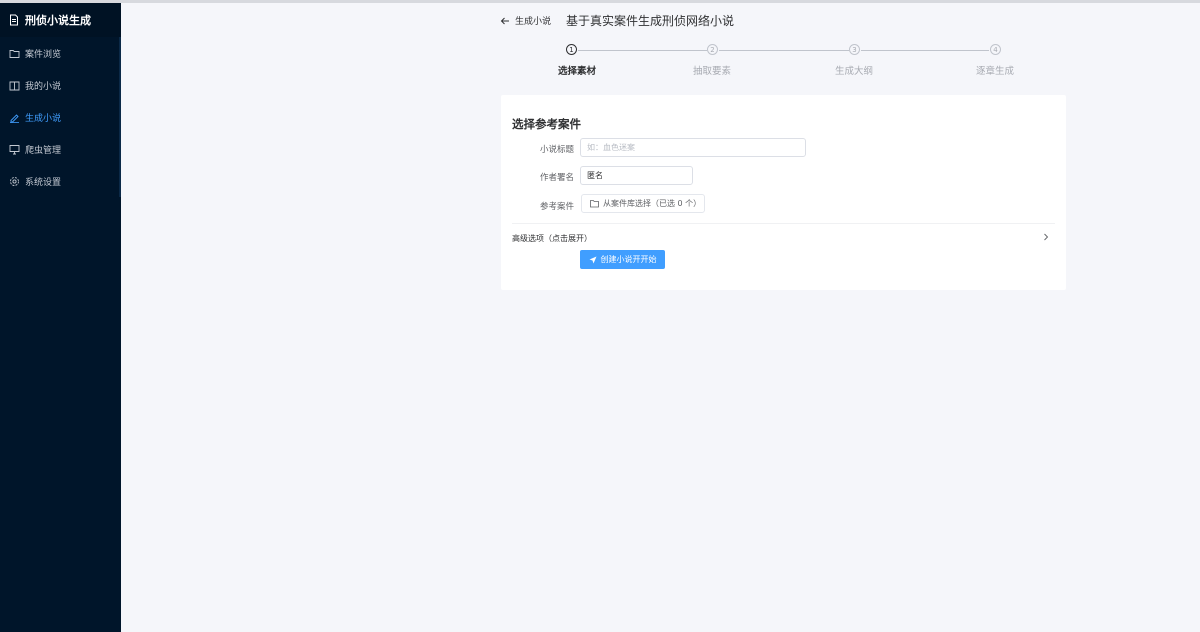 This screenshot has width=1200, height=632. What do you see at coordinates (120, 117) in the screenshot?
I see `sidebar-edge` at bounding box center [120, 117].